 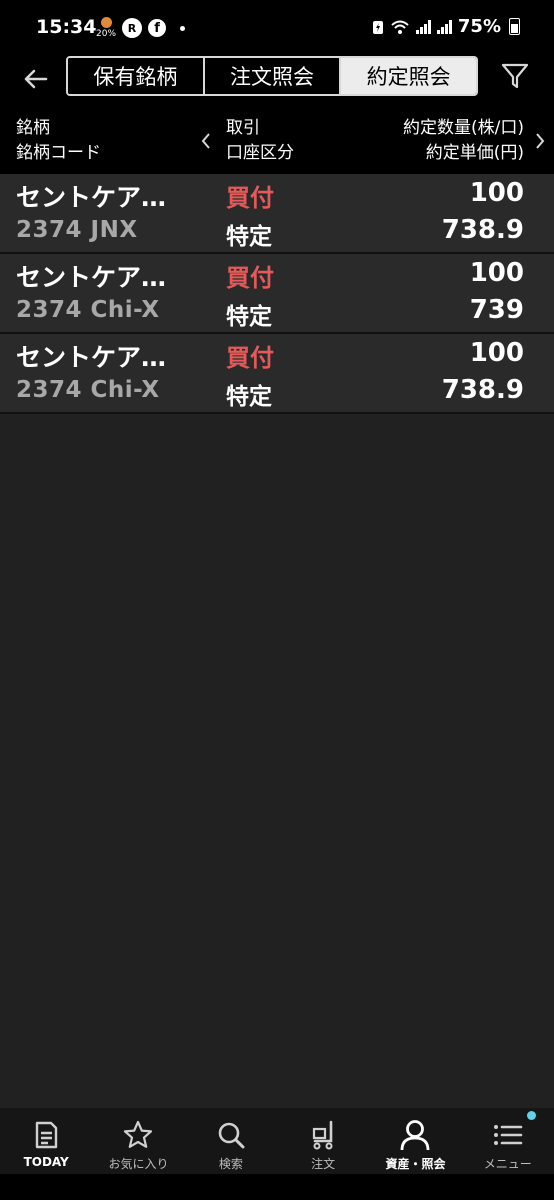 What do you see at coordinates (106, 22) in the screenshot?
I see `sun-icon` at bounding box center [106, 22].